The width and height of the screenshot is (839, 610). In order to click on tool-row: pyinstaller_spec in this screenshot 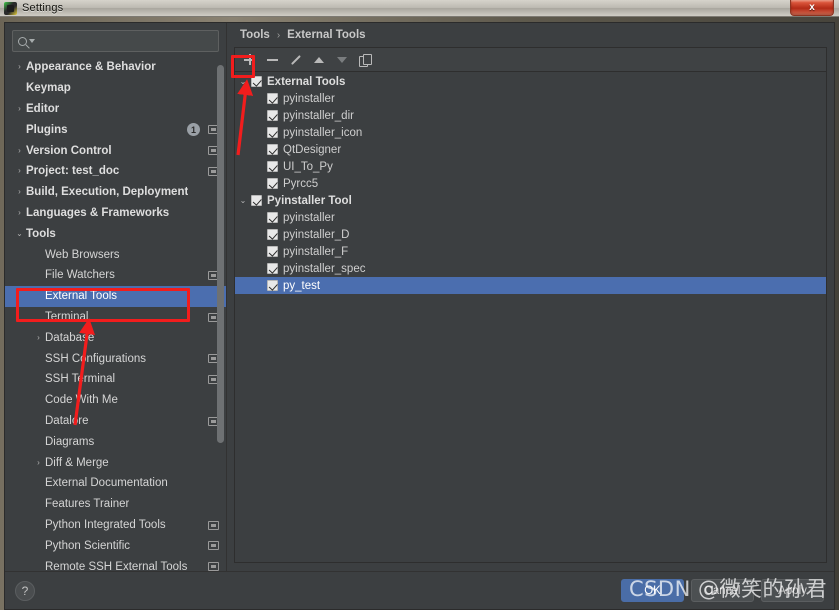, I will do `click(530, 268)`.